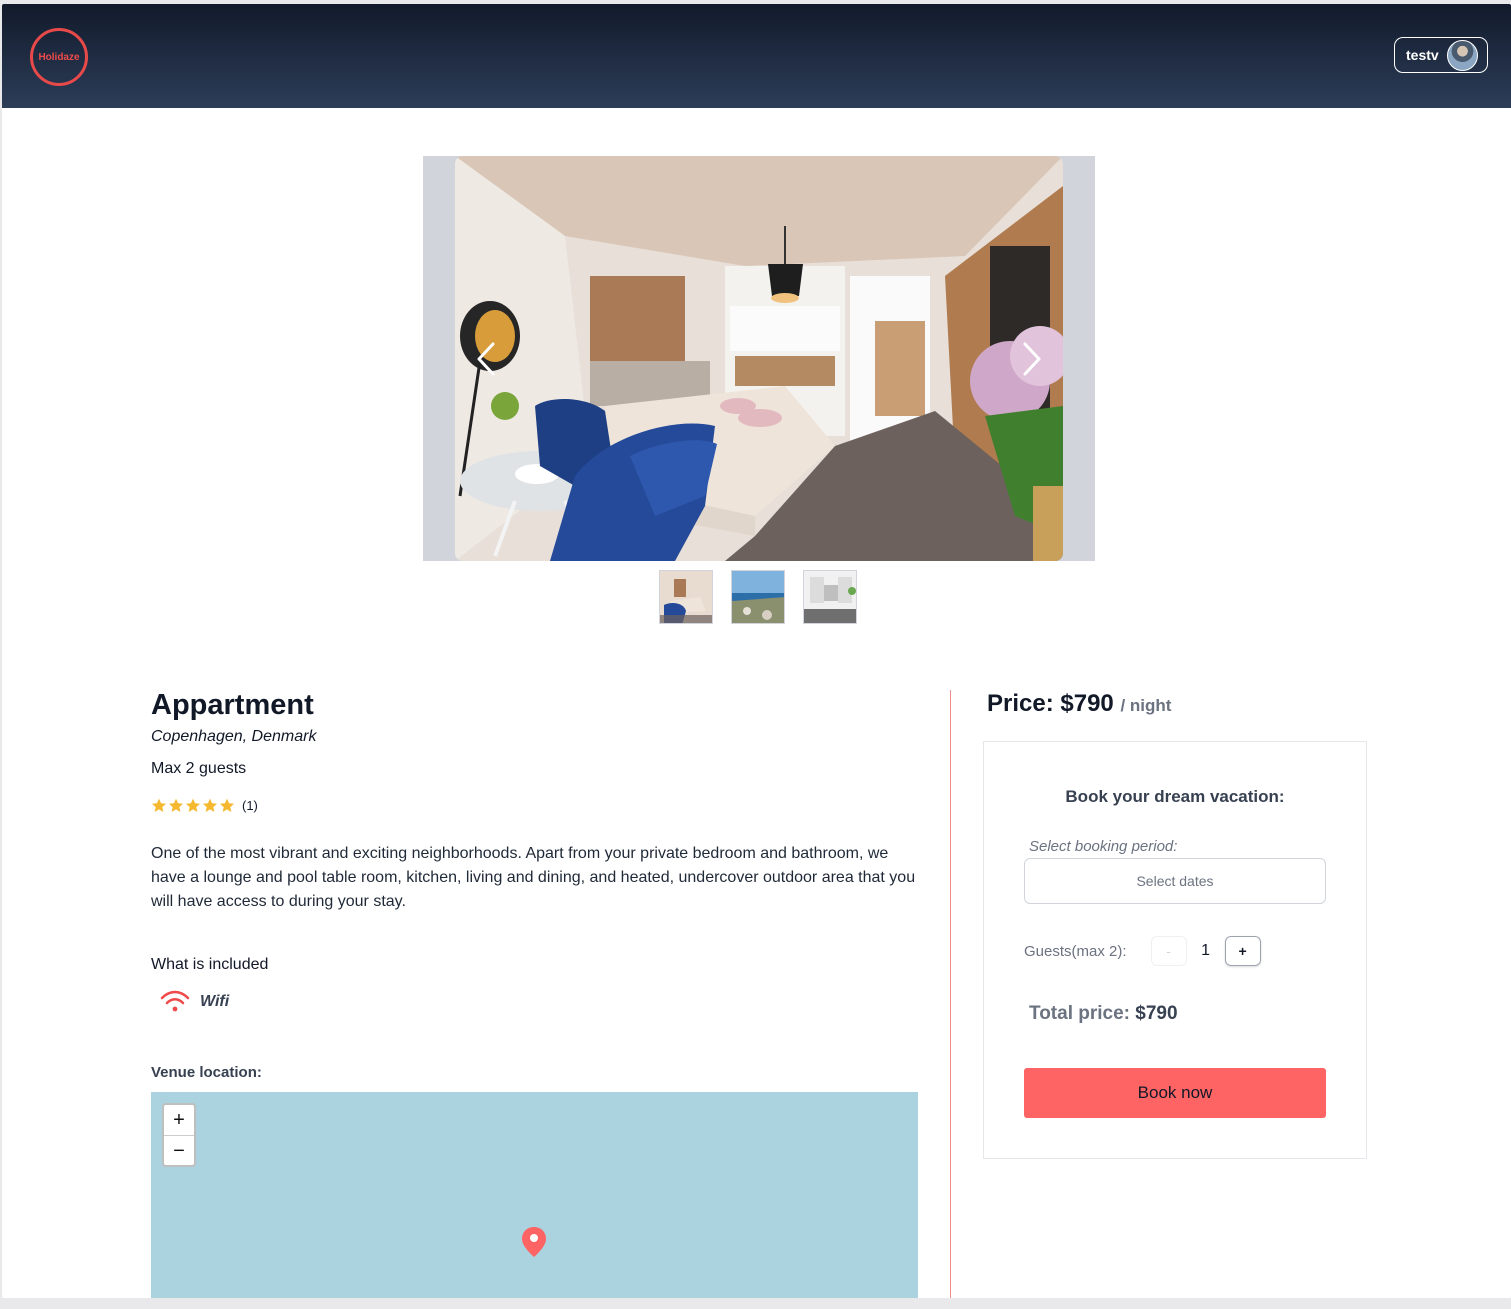 The image size is (1511, 1309). Describe the element at coordinates (250, 805) in the screenshot. I see `rating-count: (1)` at that location.